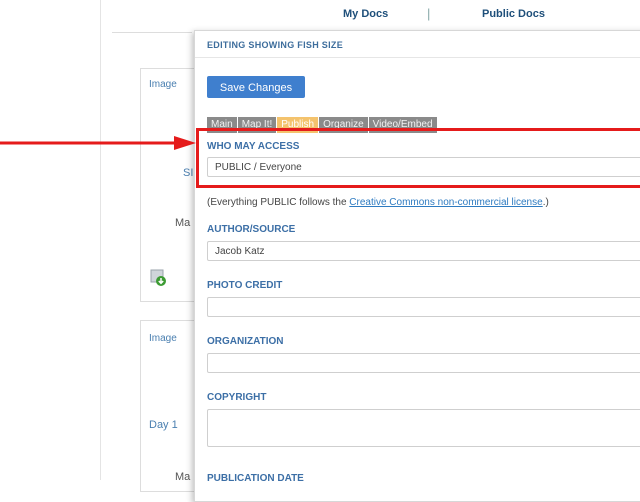 The height and width of the screenshot is (502, 640). Describe the element at coordinates (245, 341) in the screenshot. I see `organization-label: ORGANIZATION` at that location.